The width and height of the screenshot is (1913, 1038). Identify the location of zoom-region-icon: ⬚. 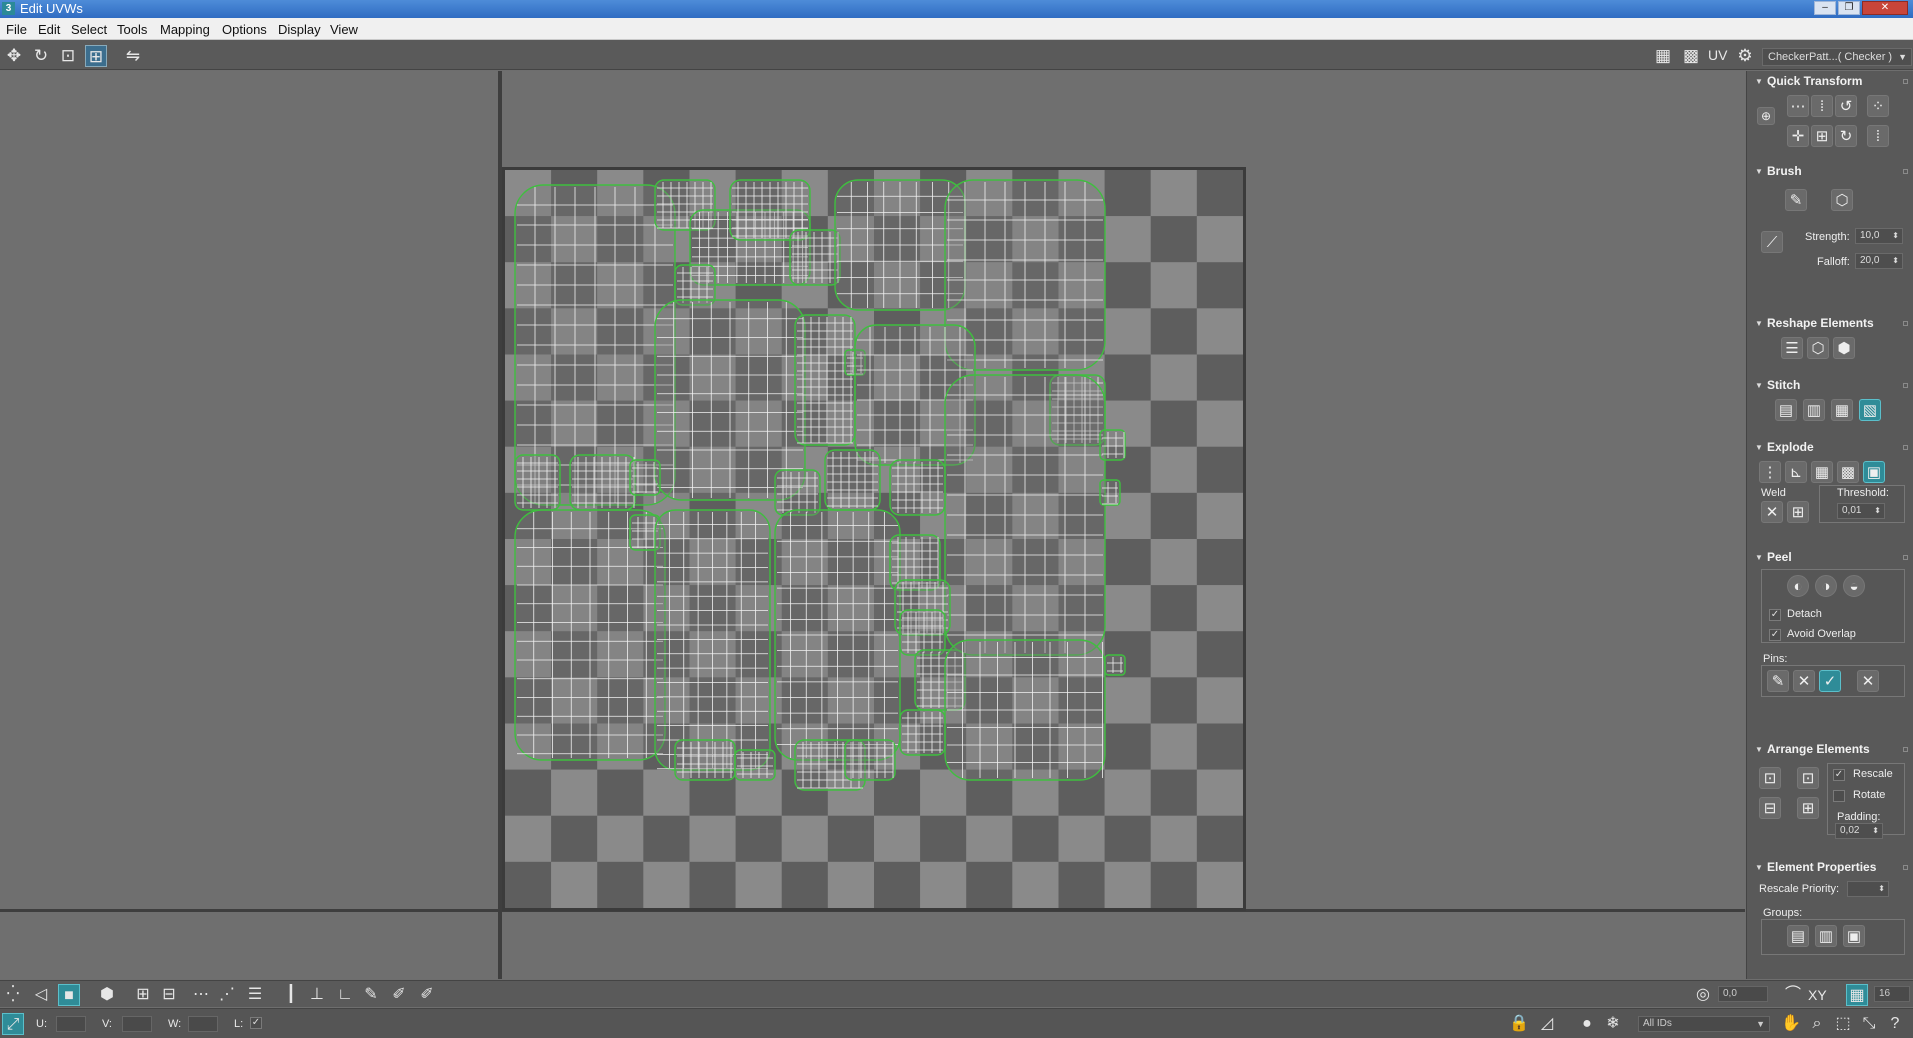
(1843, 1024).